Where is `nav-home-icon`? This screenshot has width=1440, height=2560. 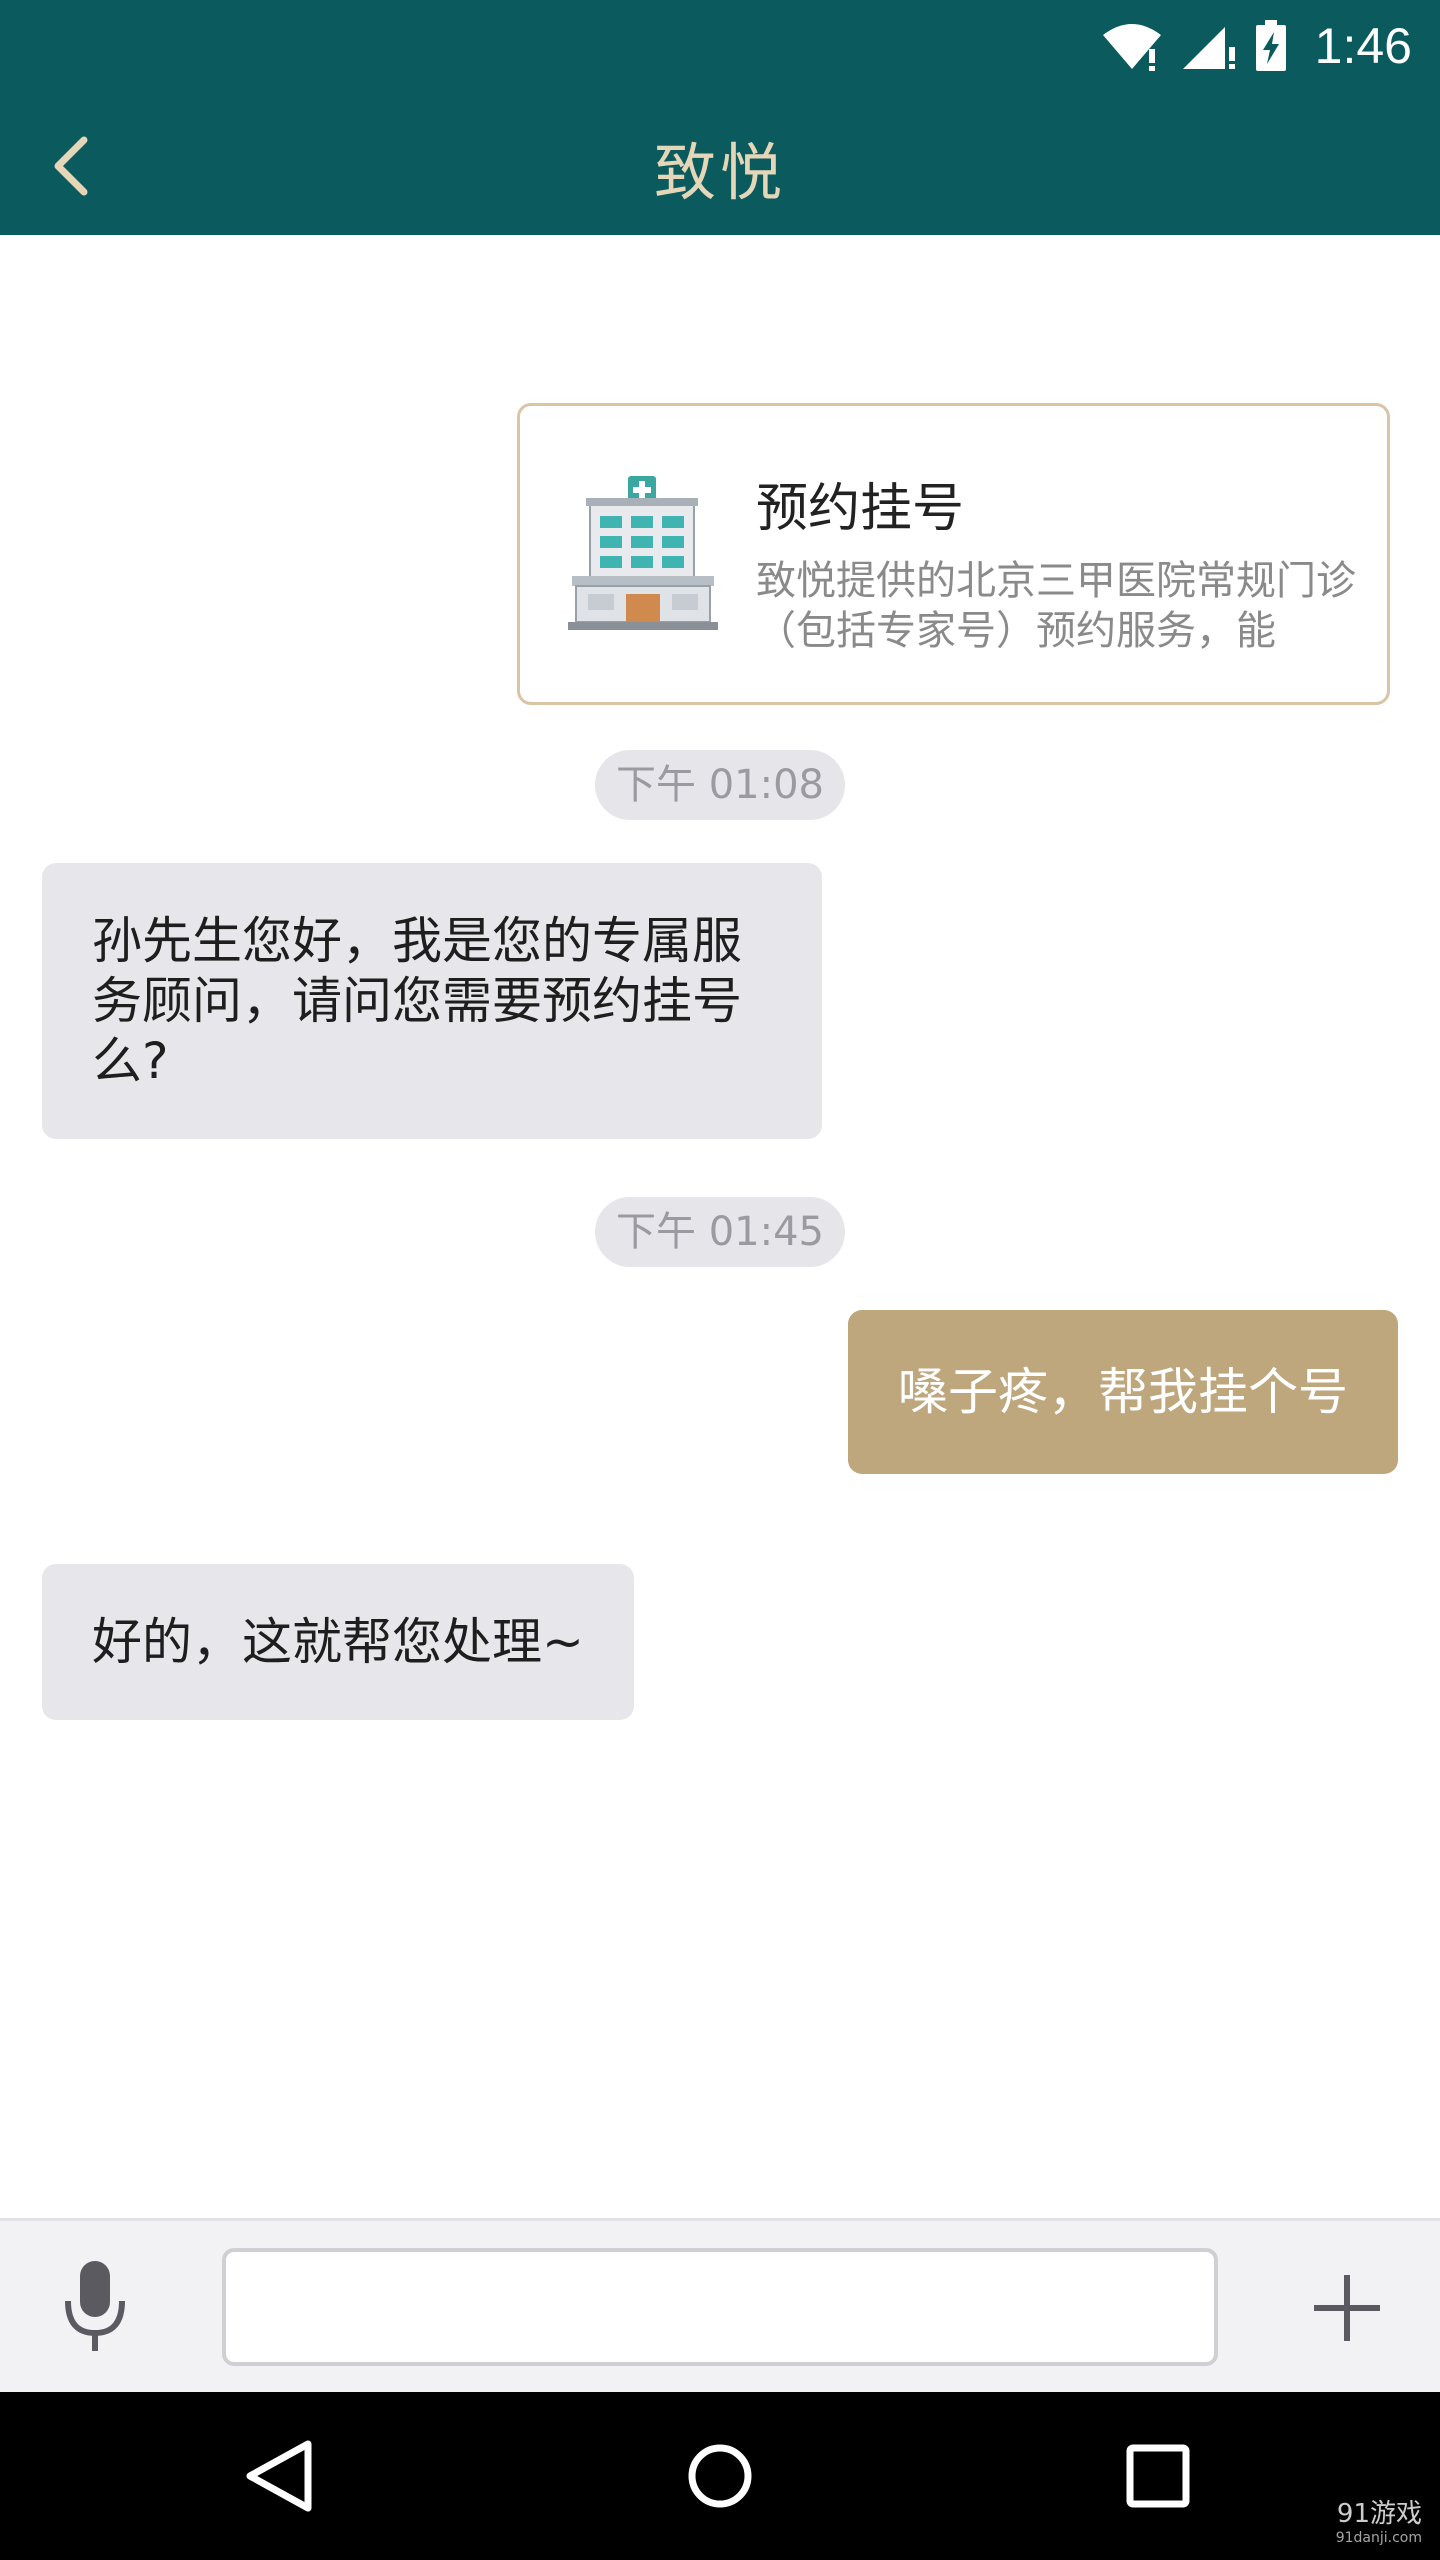
nav-home-icon is located at coordinates (720, 2476).